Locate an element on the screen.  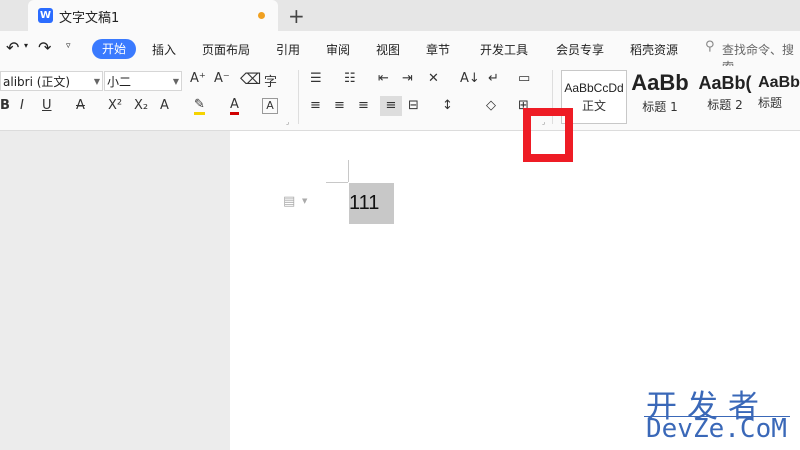
tab-bar: W 文字文稿1 + is located at coordinates (400, 15).